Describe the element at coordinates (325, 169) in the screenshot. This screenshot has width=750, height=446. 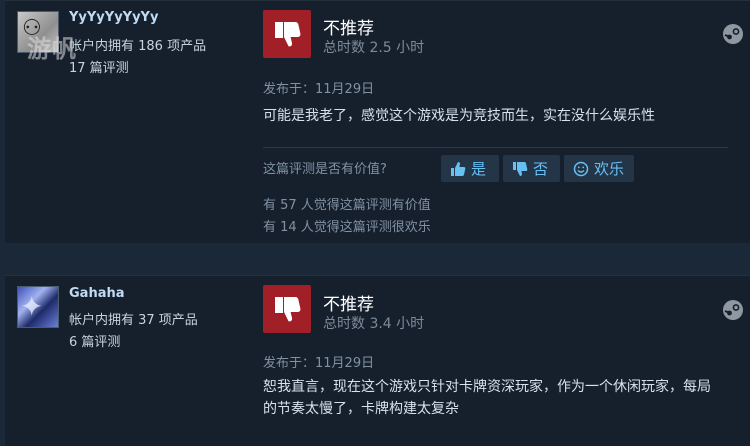
I see `helpful-question: 这篇评测是否有价值?` at that location.